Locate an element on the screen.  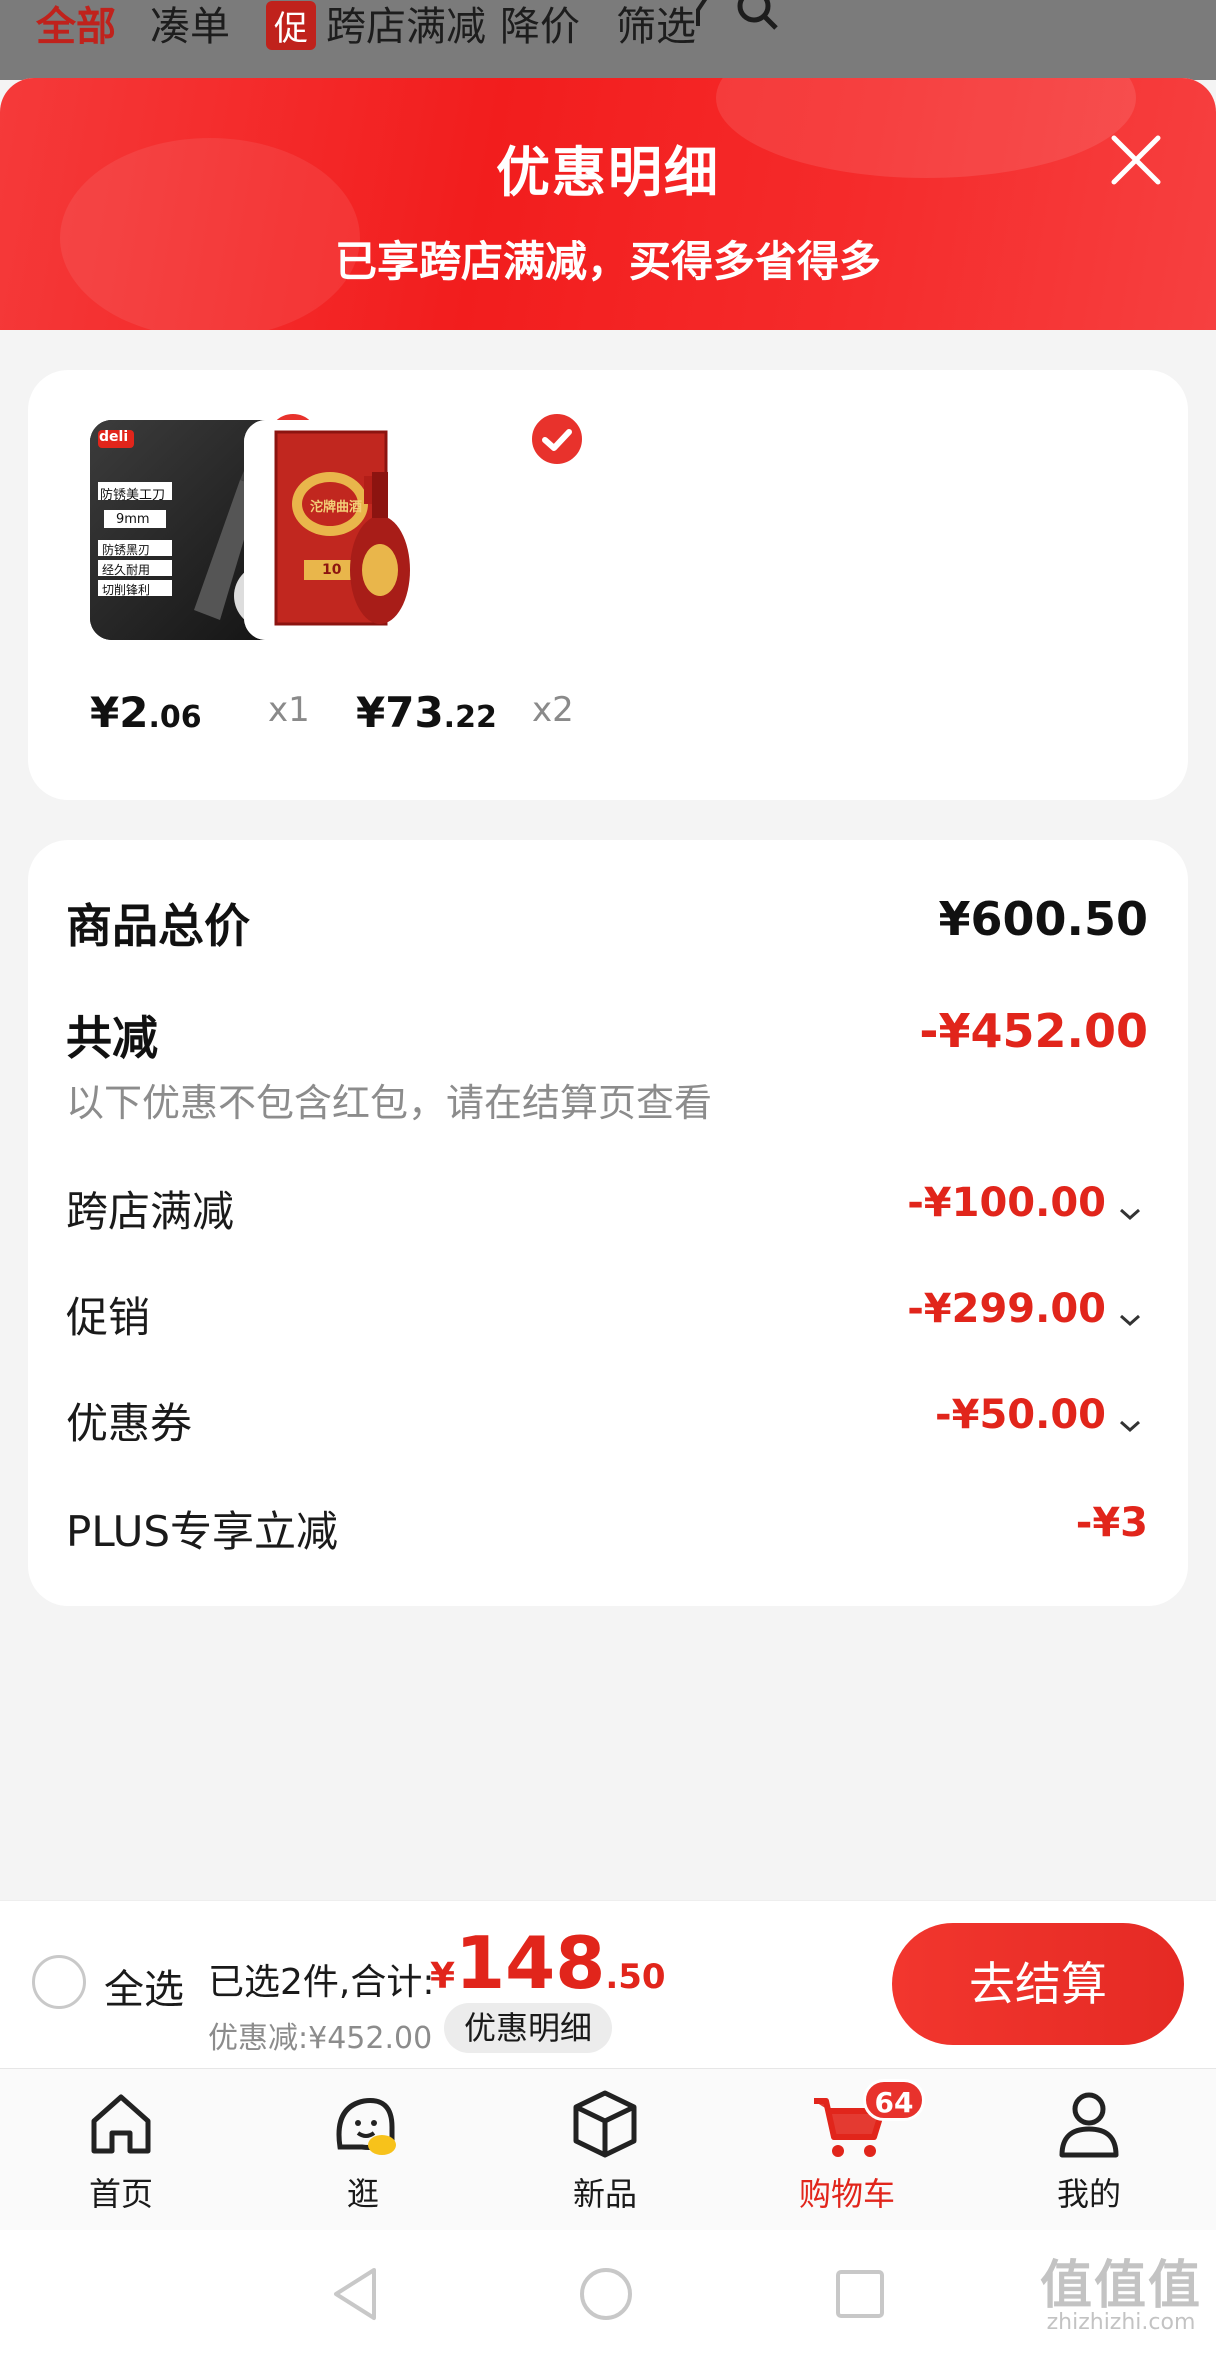
checkout-bar: 全选 已选2件,合计: ¥148.50 优惠减:¥452.00 优惠明细 去结算 is located at coordinates (608, 1984).